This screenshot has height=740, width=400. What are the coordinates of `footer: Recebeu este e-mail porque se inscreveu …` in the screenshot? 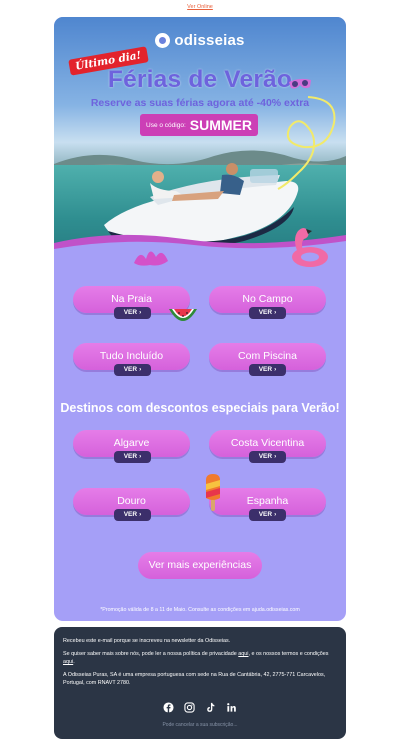 It's located at (200, 683).